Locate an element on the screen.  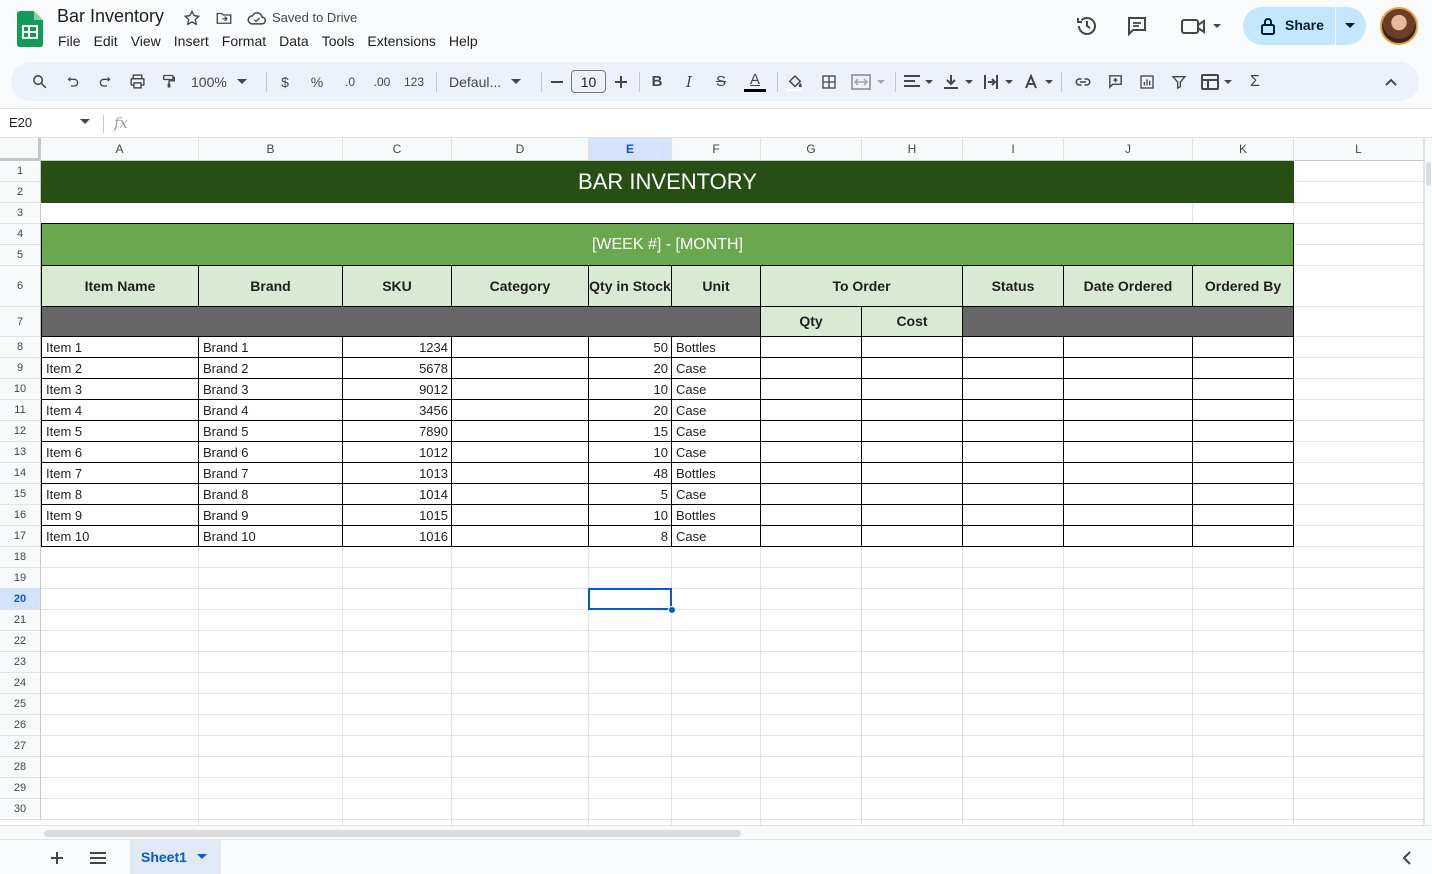
text-wrap-icon is located at coordinates (998, 81).